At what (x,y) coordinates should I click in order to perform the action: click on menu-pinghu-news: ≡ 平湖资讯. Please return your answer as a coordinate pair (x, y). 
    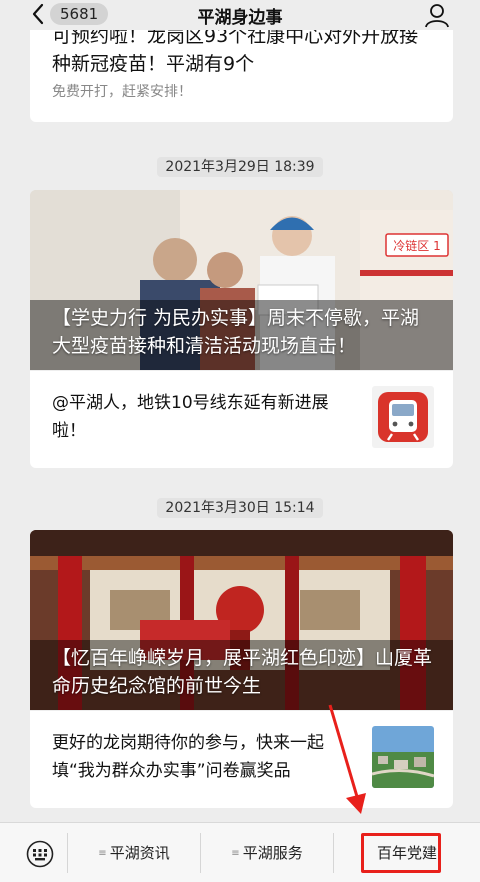
    Looking at the image, I should click on (134, 852).